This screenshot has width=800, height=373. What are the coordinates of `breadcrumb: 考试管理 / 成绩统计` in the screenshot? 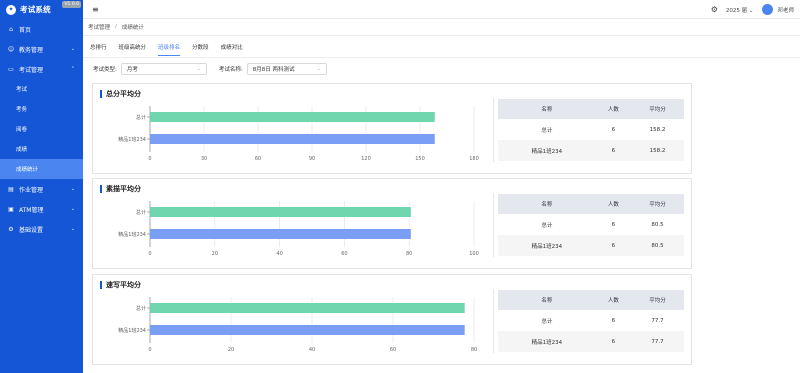 It's located at (441, 27).